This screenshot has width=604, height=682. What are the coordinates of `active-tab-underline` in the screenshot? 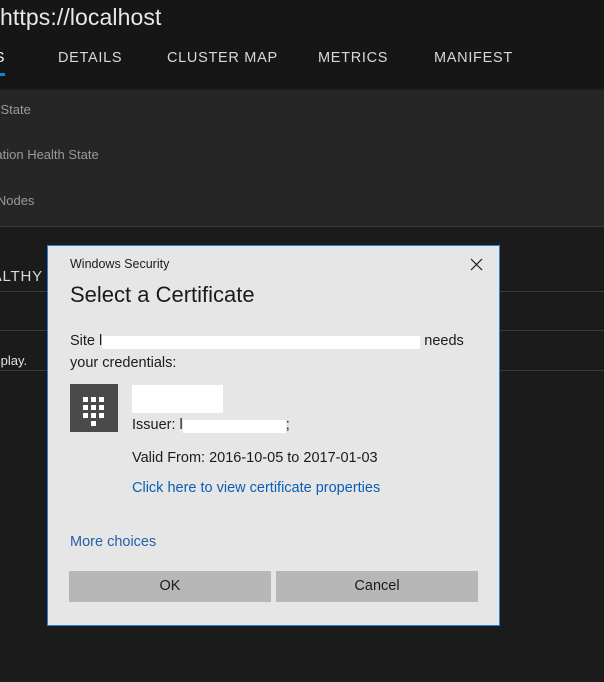 It's located at (3, 74).